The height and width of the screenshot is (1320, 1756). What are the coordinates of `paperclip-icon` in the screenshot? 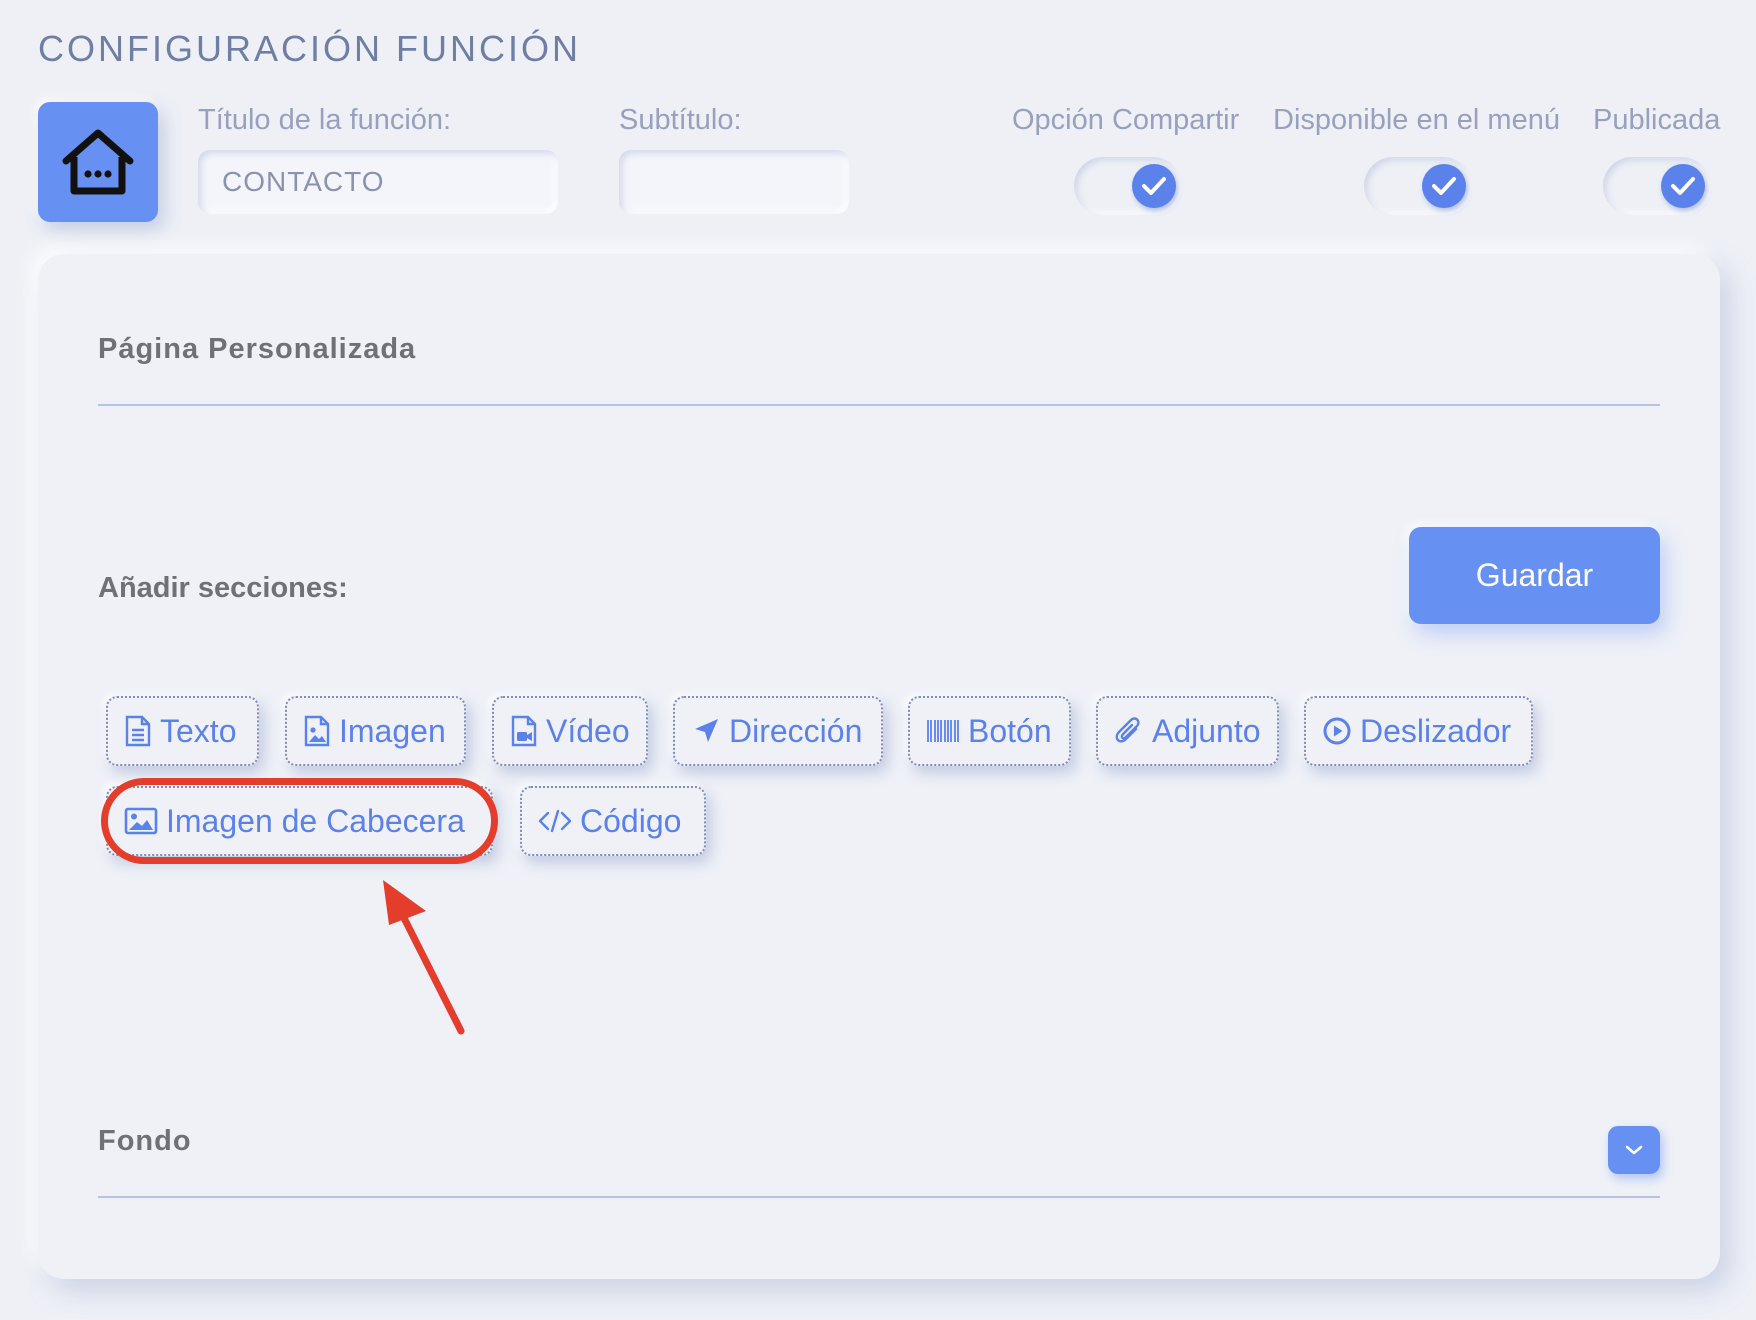 It's located at (1127, 730).